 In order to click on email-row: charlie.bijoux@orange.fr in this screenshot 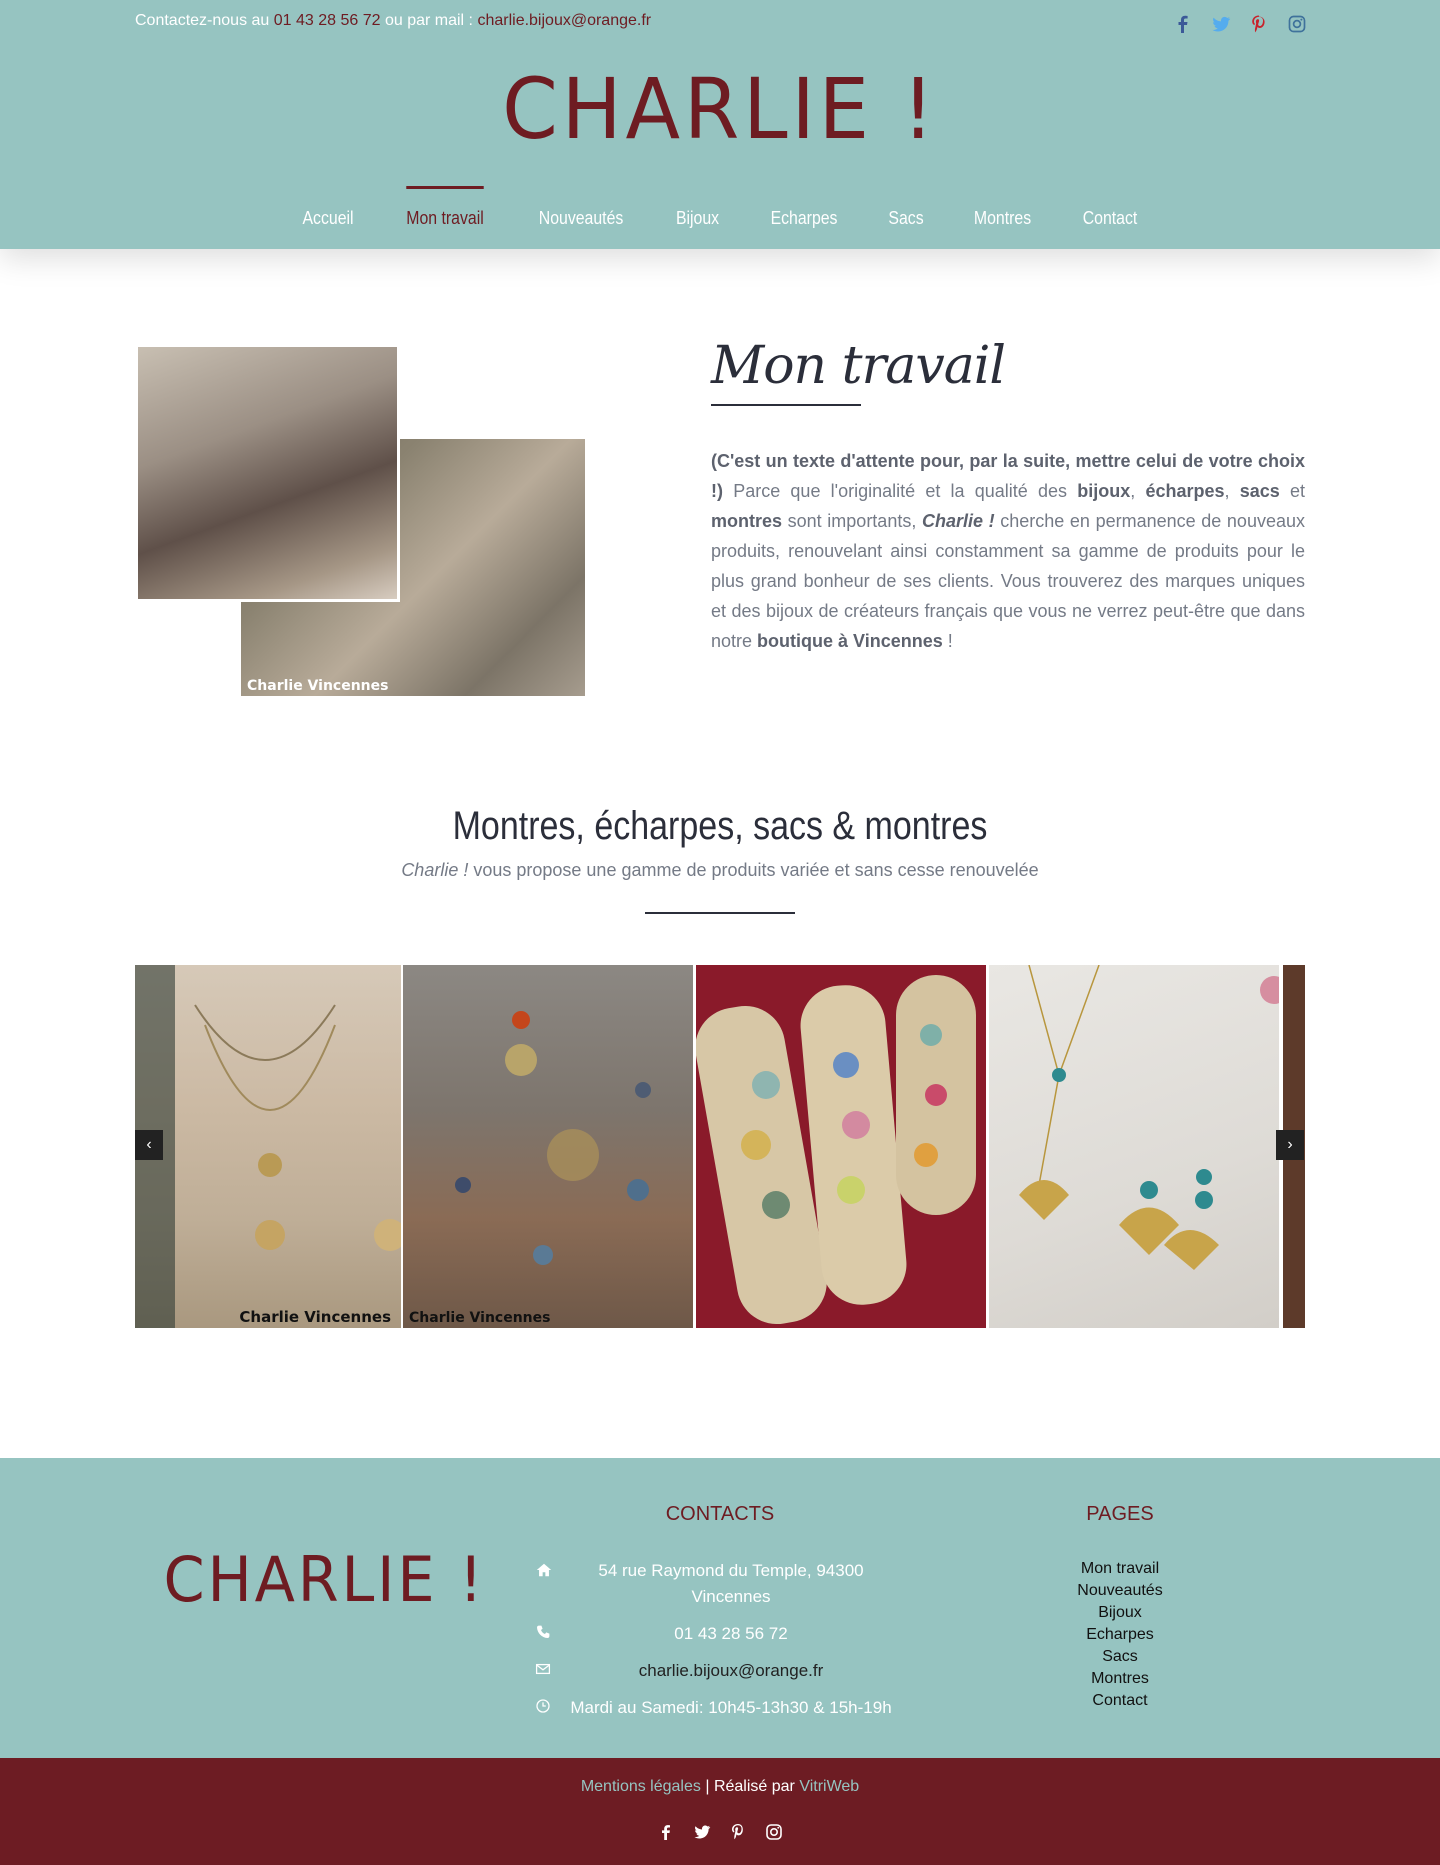, I will do `click(720, 1671)`.